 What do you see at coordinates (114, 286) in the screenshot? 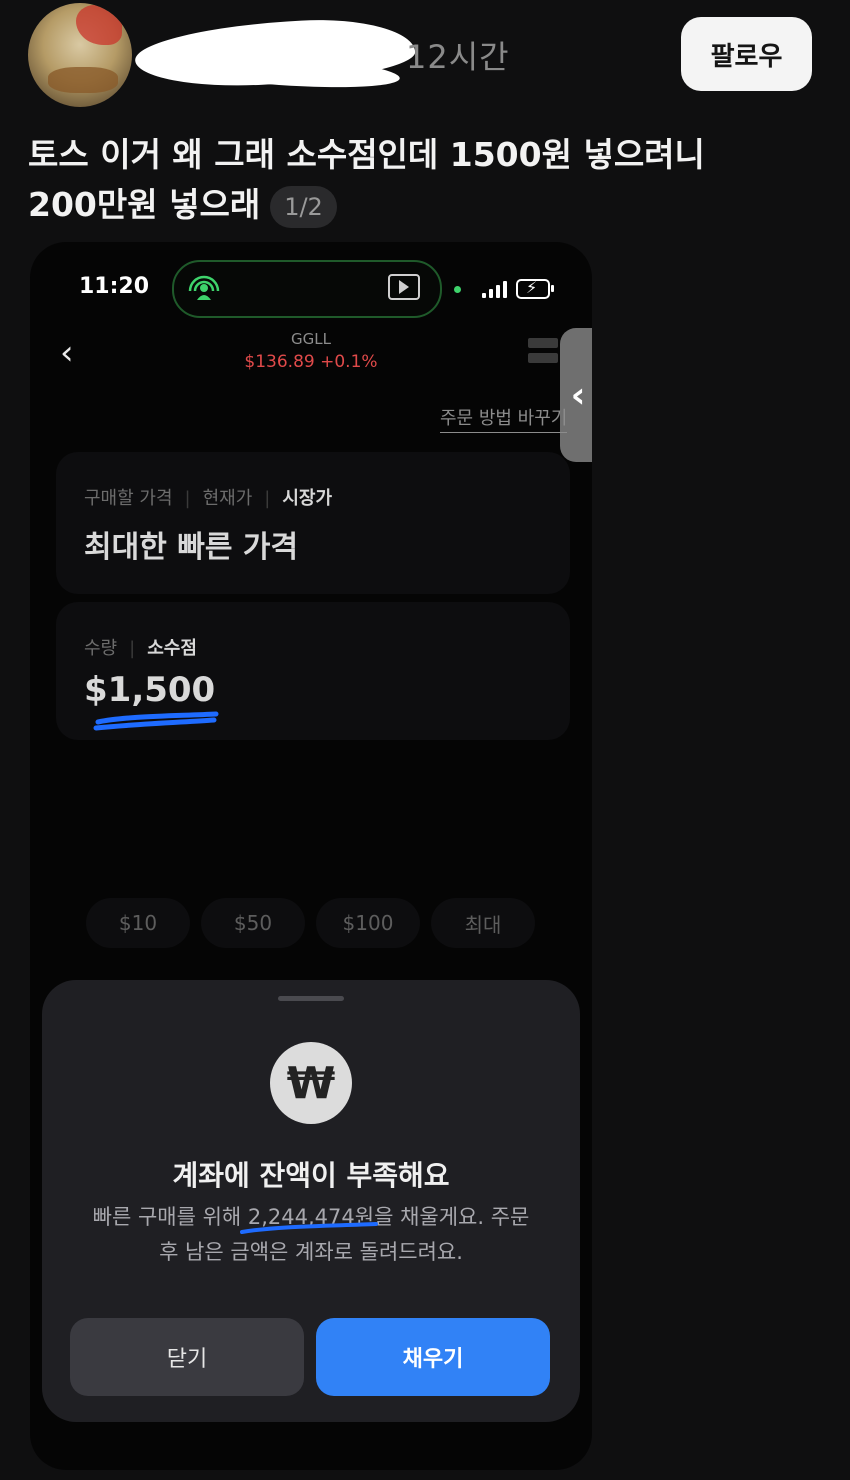
I see `status-time: 11:20` at bounding box center [114, 286].